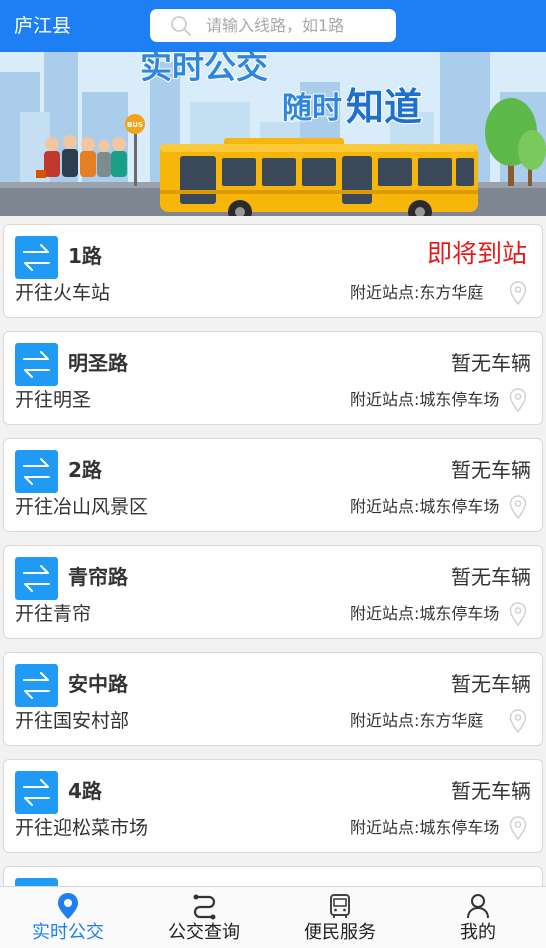 This screenshot has width=546, height=948. I want to click on route-name: 安中路, so click(98, 684).